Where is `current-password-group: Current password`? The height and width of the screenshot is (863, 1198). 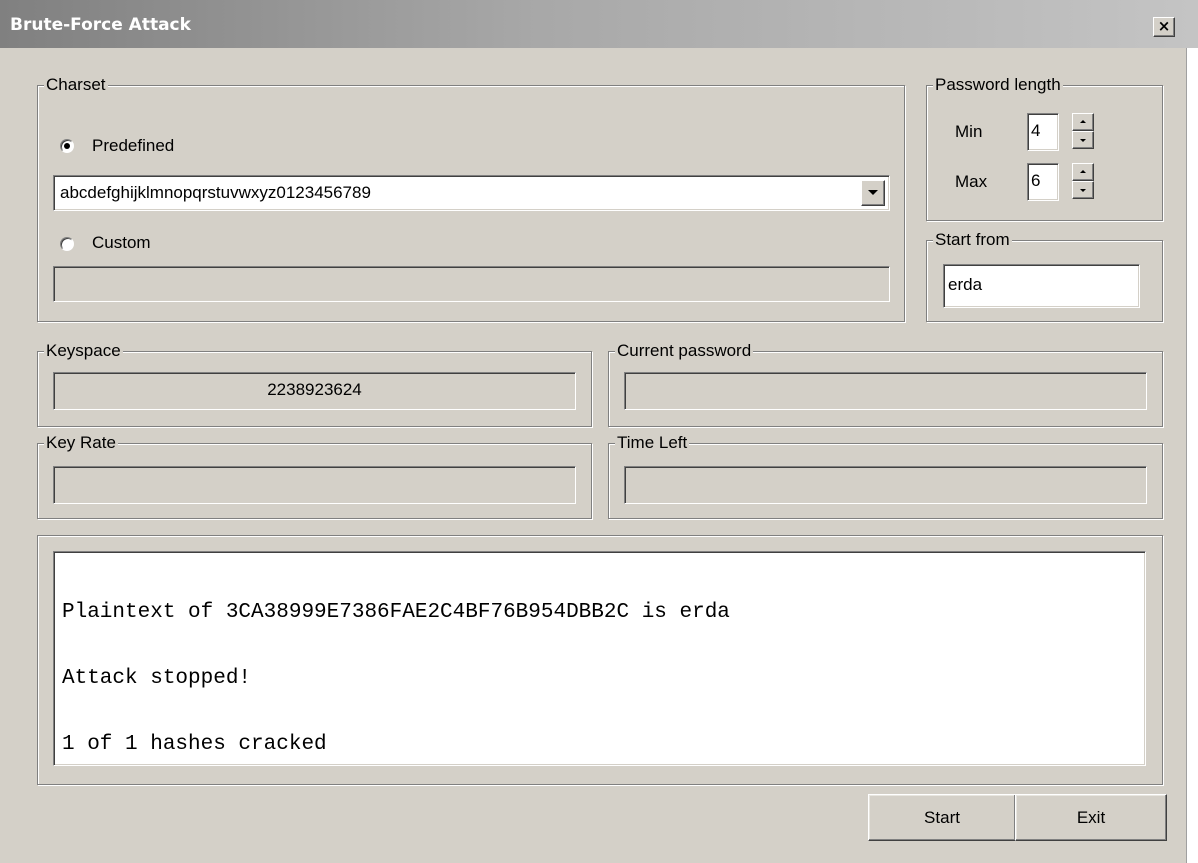
current-password-group: Current password is located at coordinates (885, 384).